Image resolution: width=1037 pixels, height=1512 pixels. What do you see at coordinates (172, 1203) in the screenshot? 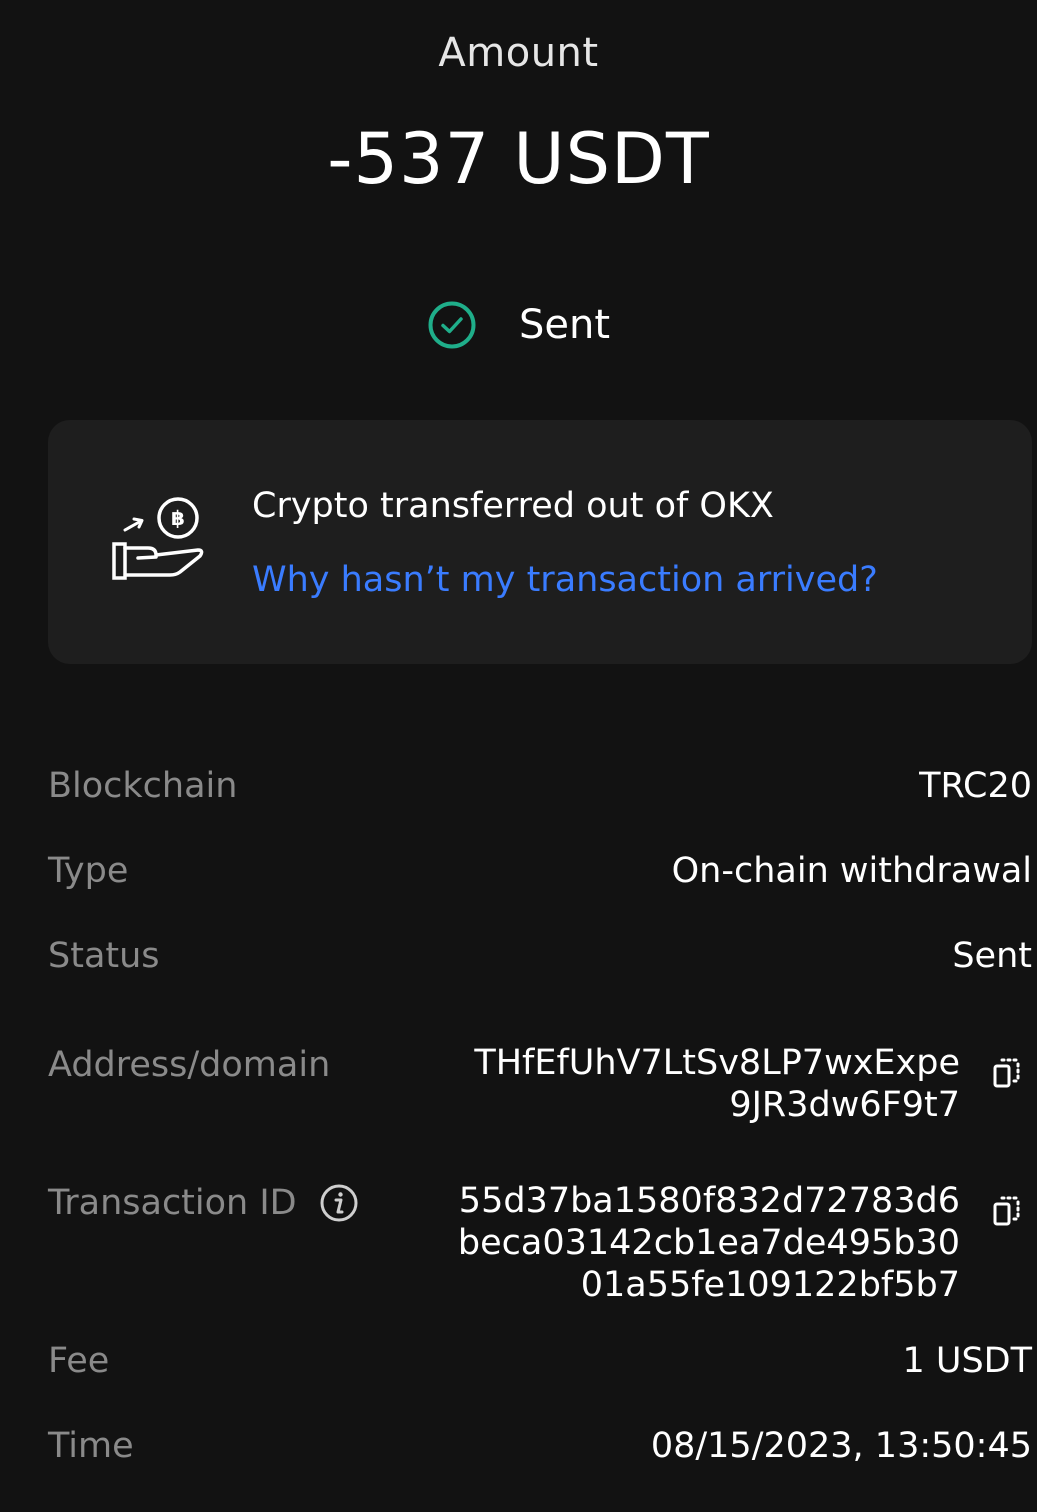
I see `txid-label: Transaction ID` at bounding box center [172, 1203].